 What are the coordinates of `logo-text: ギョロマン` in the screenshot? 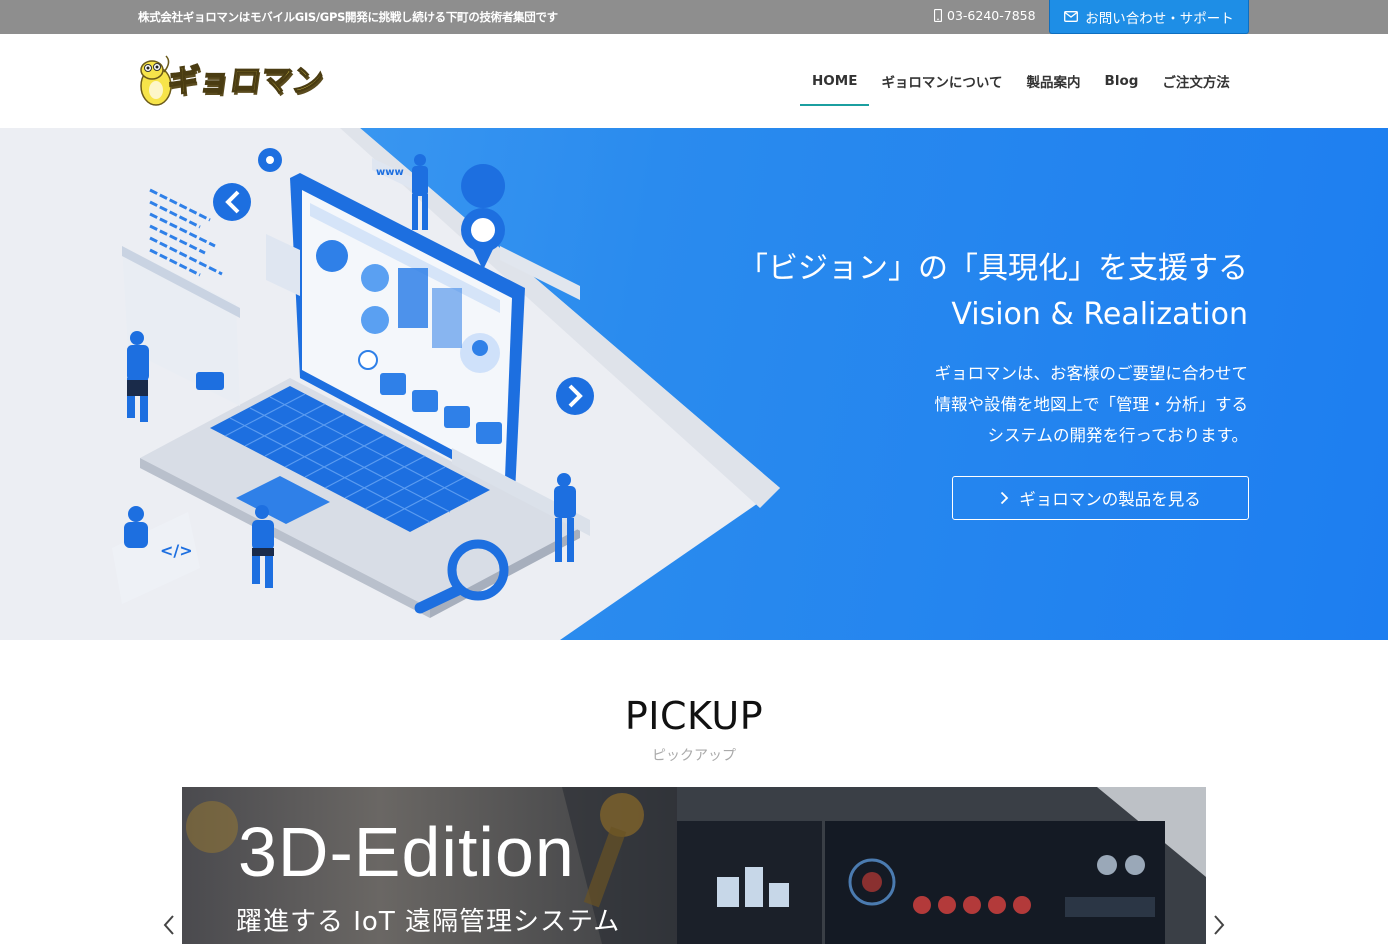 It's located at (245, 81).